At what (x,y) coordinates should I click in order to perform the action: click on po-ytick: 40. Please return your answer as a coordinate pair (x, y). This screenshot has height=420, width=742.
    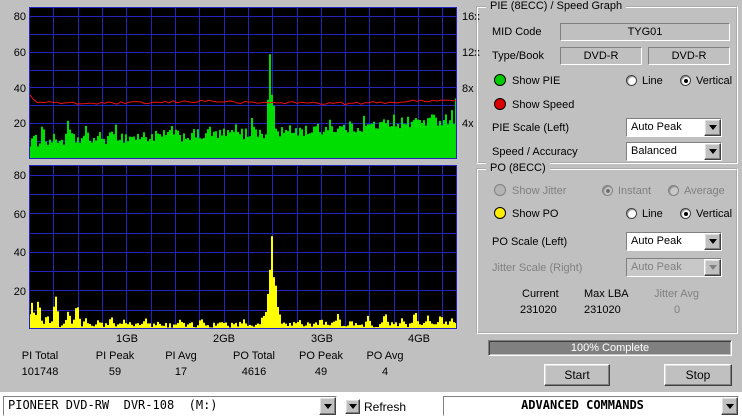
    Looking at the image, I should click on (19, 253).